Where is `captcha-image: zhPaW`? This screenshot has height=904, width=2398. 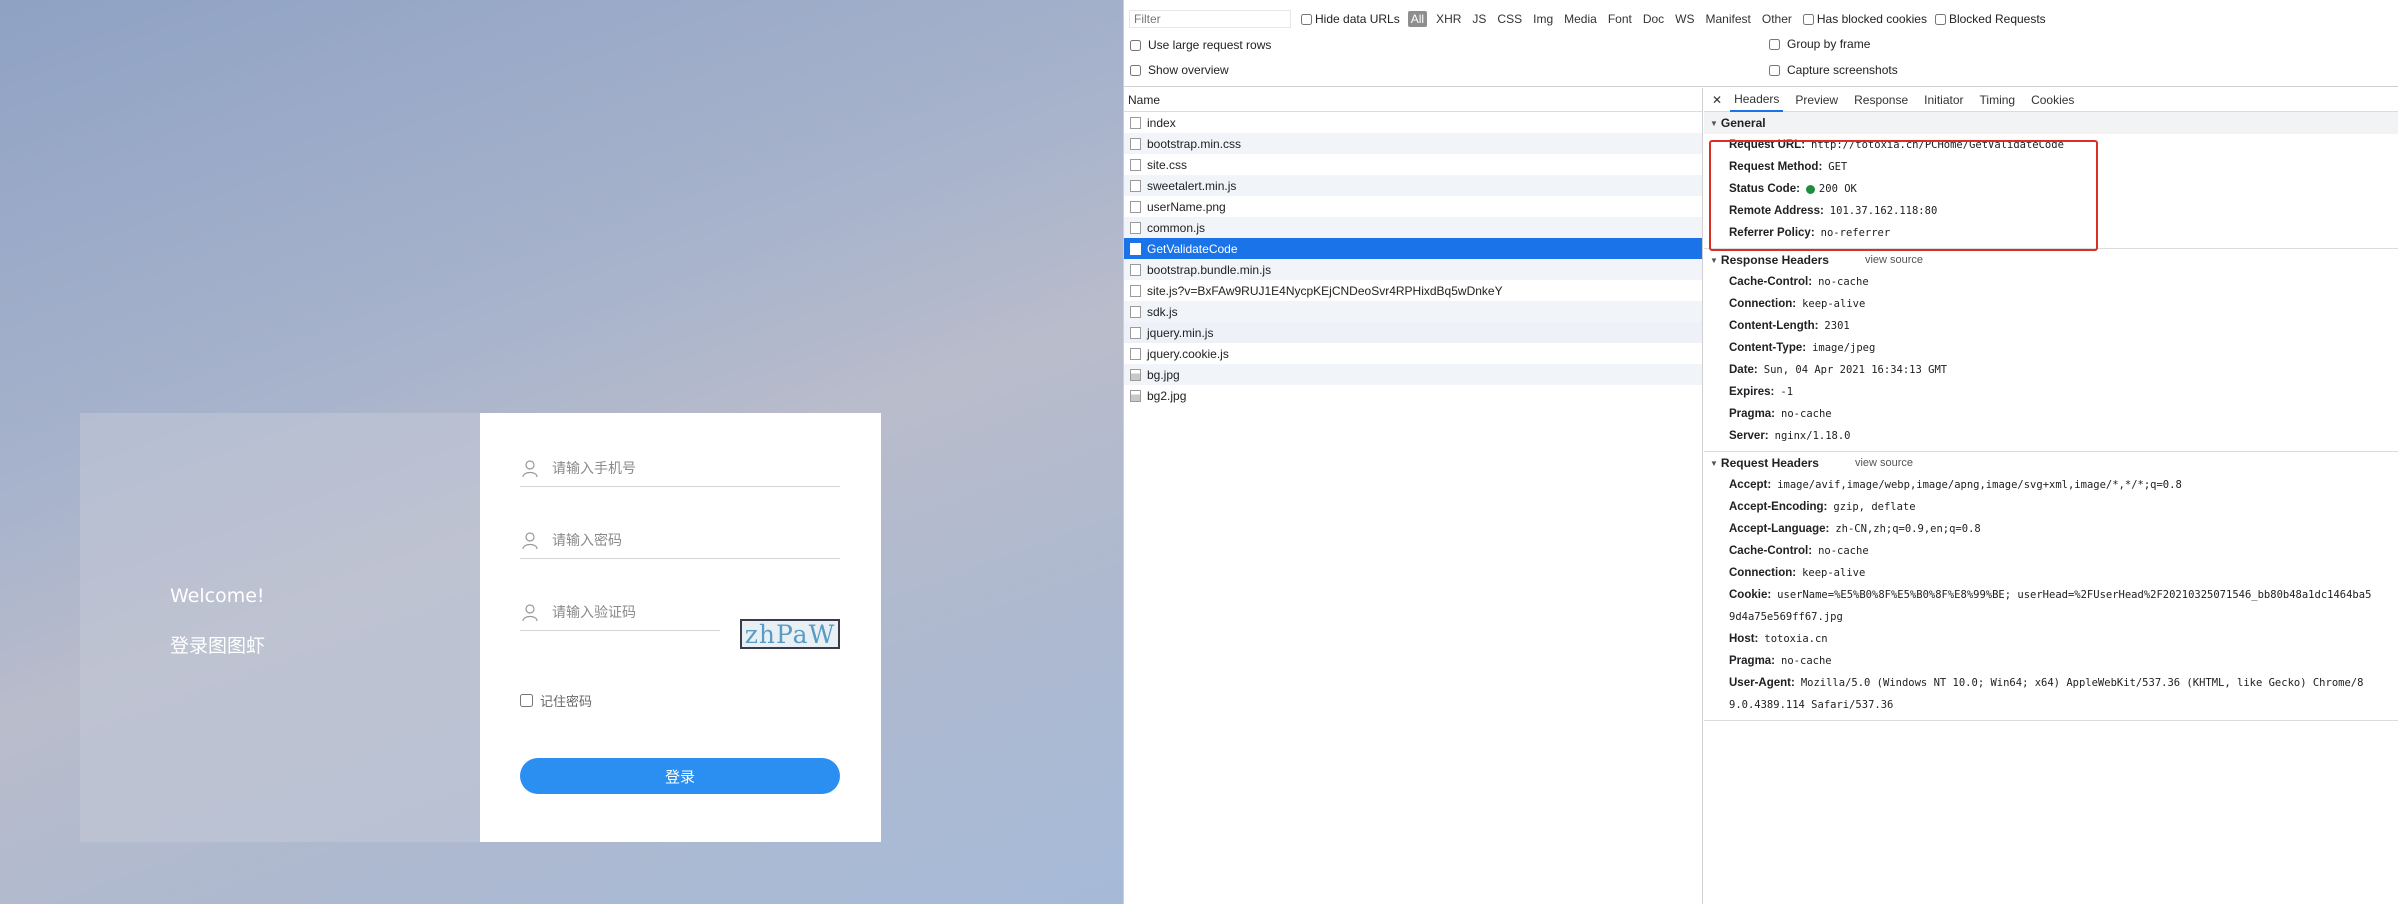 captcha-image: zhPaW is located at coordinates (790, 634).